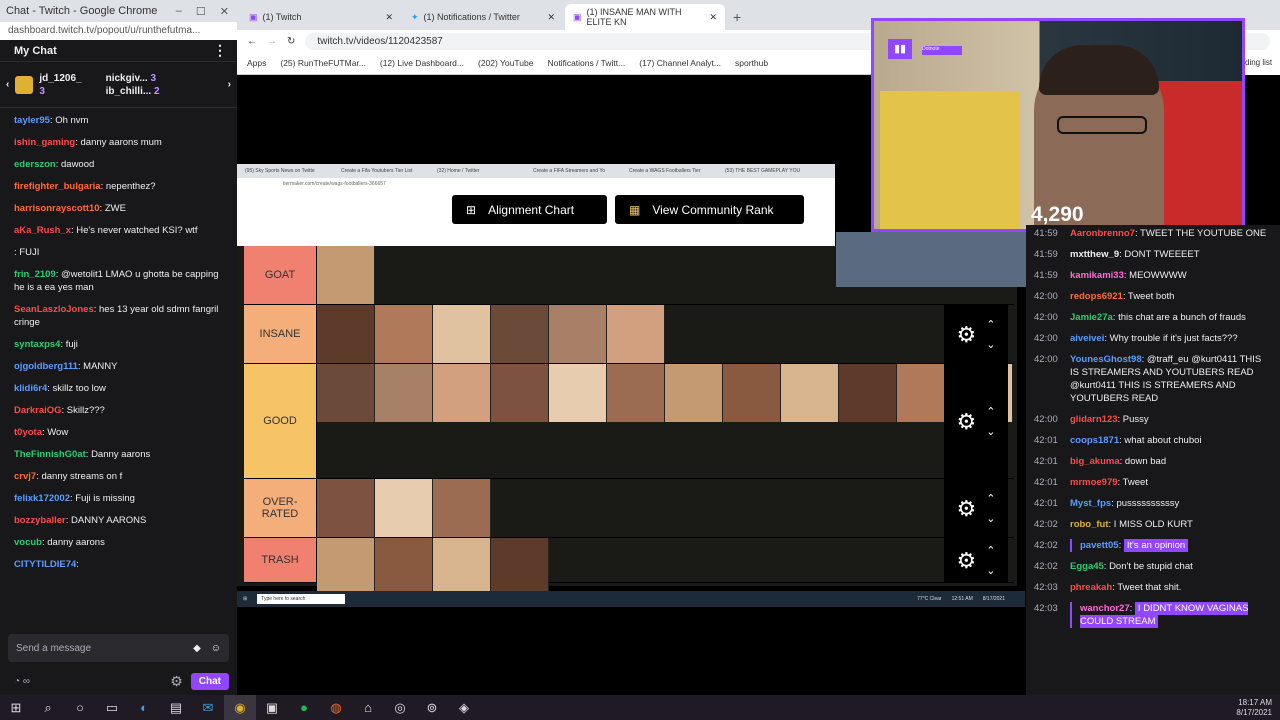 This screenshot has height=720, width=1280. Describe the element at coordinates (645, 17) in the screenshot. I see `browser-tab-active: ▣ (1) INSANE MAN WITH ELITE KN ✕` at that location.